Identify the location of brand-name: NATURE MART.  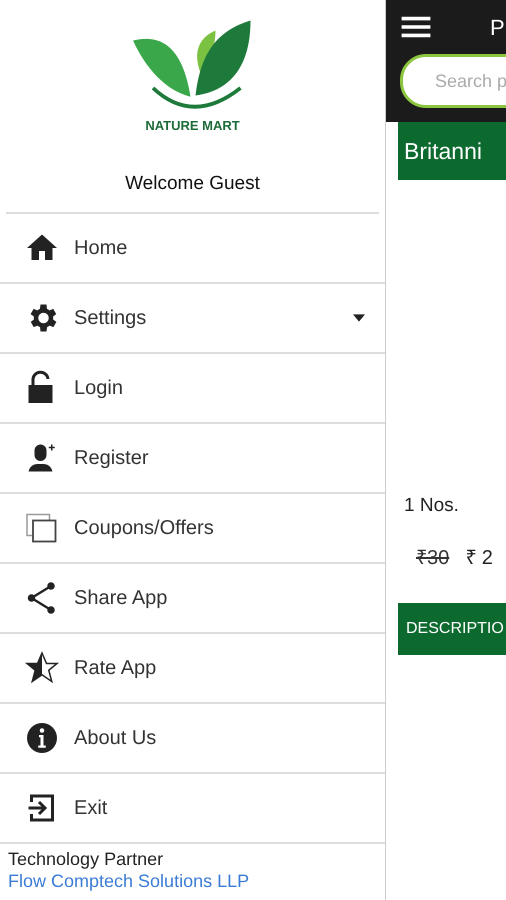
(192, 126).